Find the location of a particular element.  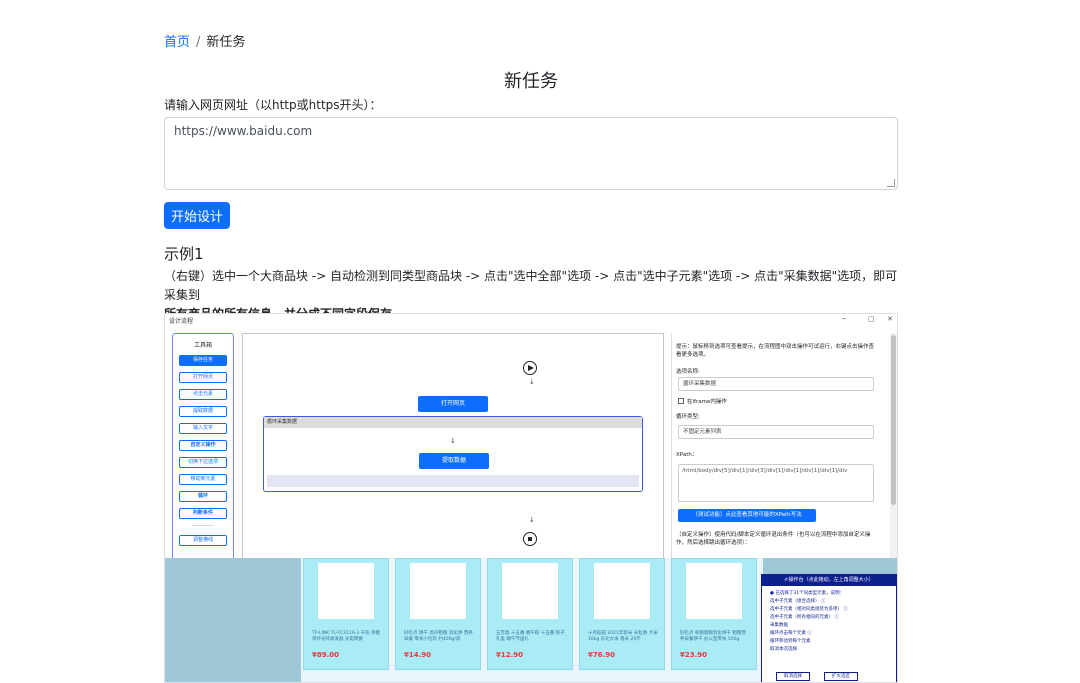

toolbox-open-page-button: 打开网页 is located at coordinates (203, 377).